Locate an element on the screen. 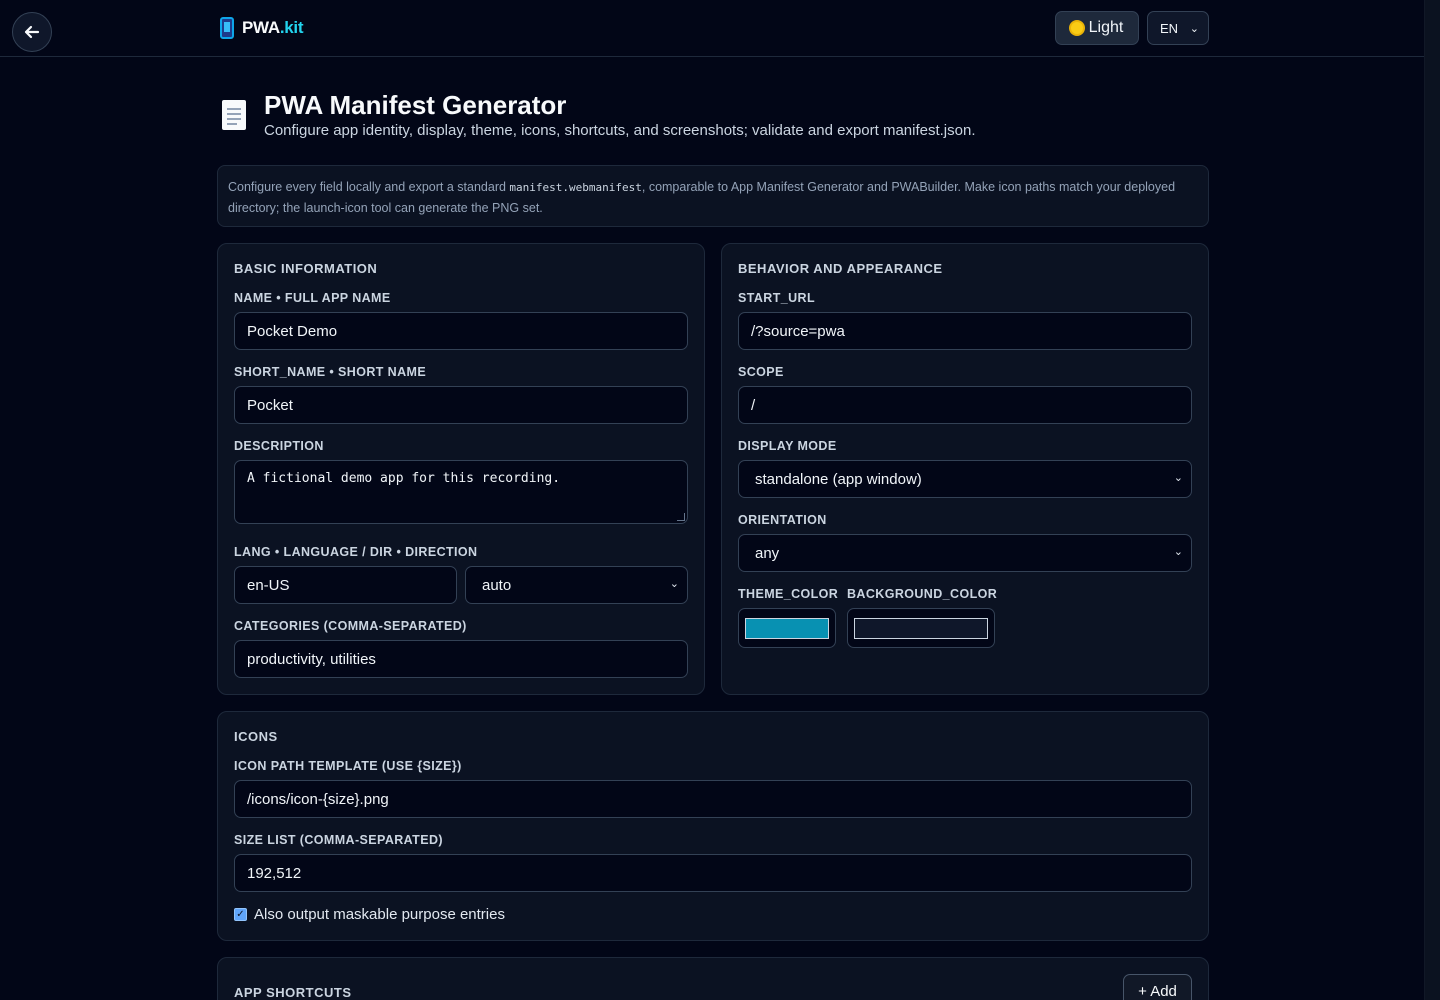 This screenshot has width=1440, height=1000. brand-name-accent: .kit is located at coordinates (291, 27).